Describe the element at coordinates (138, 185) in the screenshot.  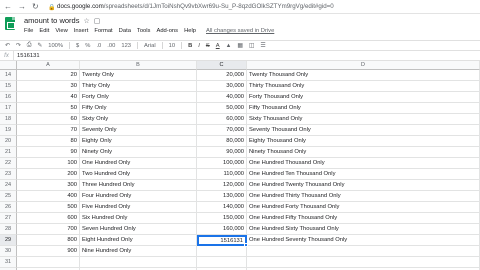
I see `cell-b: Three Hundred Only` at that location.